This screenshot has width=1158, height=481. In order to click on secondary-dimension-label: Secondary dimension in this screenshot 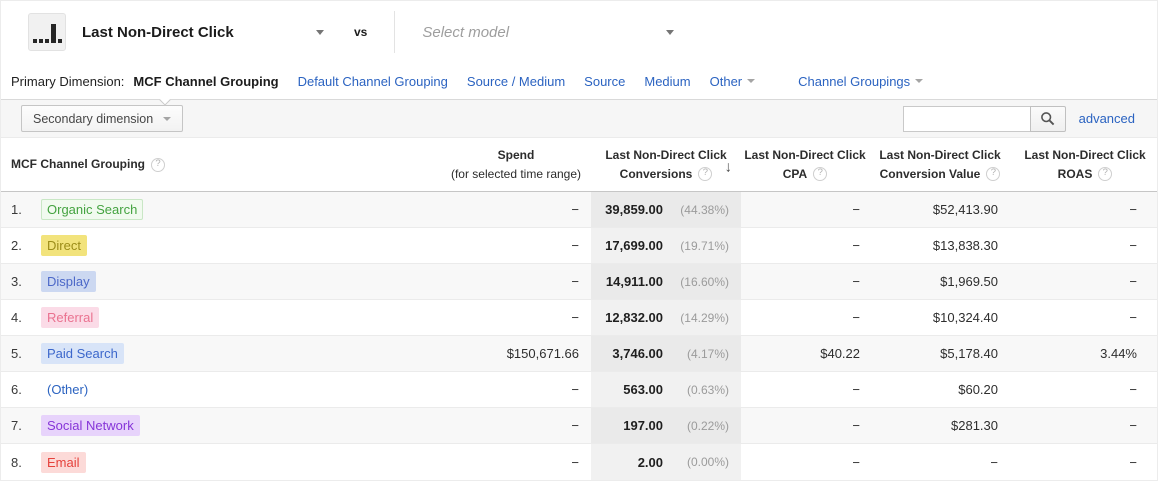, I will do `click(93, 118)`.